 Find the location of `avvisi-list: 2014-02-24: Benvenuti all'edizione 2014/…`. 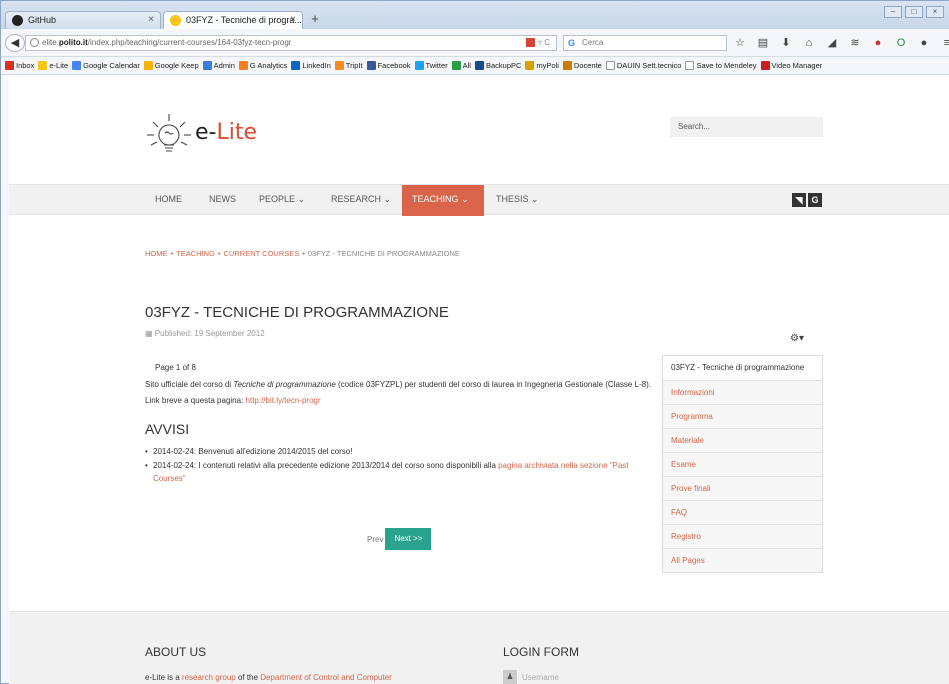

avvisi-list: 2014-02-24: Benvenuti all'edizione 2014/… is located at coordinates (395, 465).